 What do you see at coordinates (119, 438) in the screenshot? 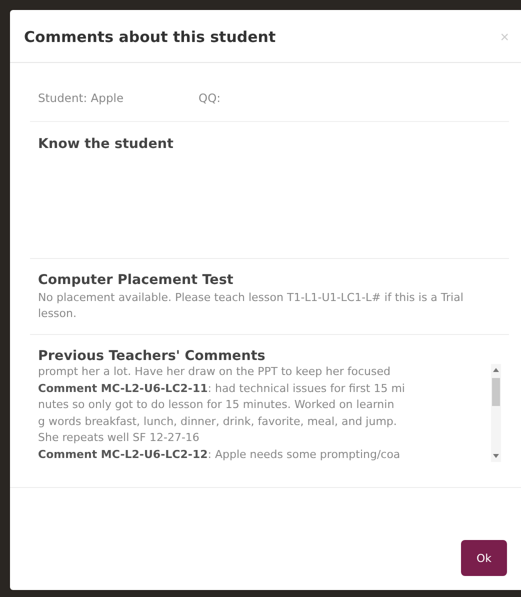
I see `comment-line: She repeats well SF 12-27-16` at bounding box center [119, 438].